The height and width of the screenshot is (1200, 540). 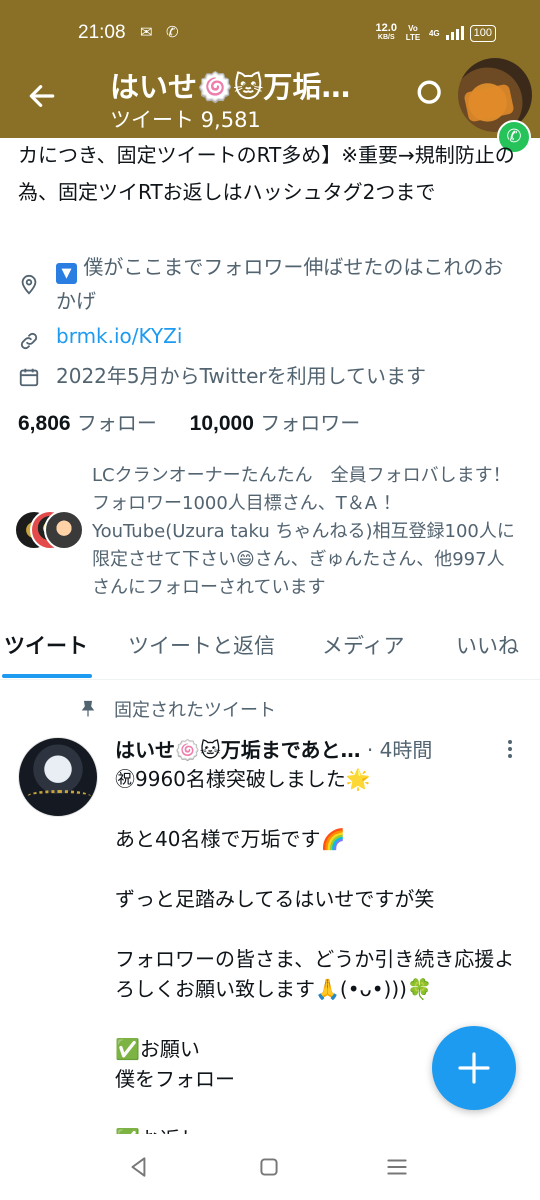 I want to click on system-navigation-bar, so click(x=270, y=1167).